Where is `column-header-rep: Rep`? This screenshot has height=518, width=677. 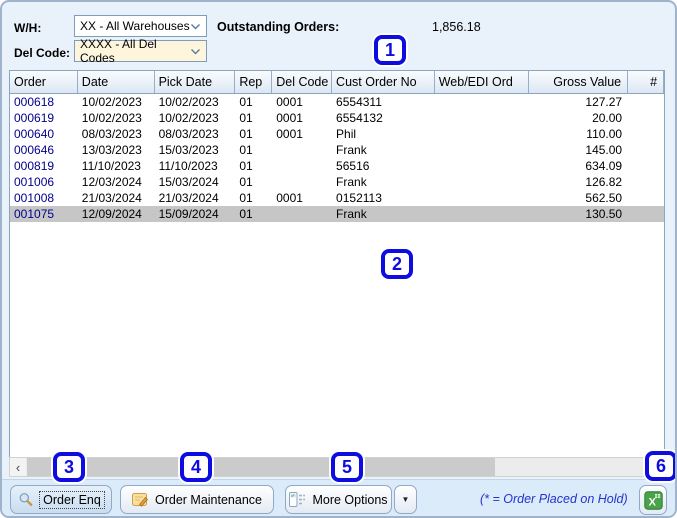
column-header-rep: Rep is located at coordinates (254, 82).